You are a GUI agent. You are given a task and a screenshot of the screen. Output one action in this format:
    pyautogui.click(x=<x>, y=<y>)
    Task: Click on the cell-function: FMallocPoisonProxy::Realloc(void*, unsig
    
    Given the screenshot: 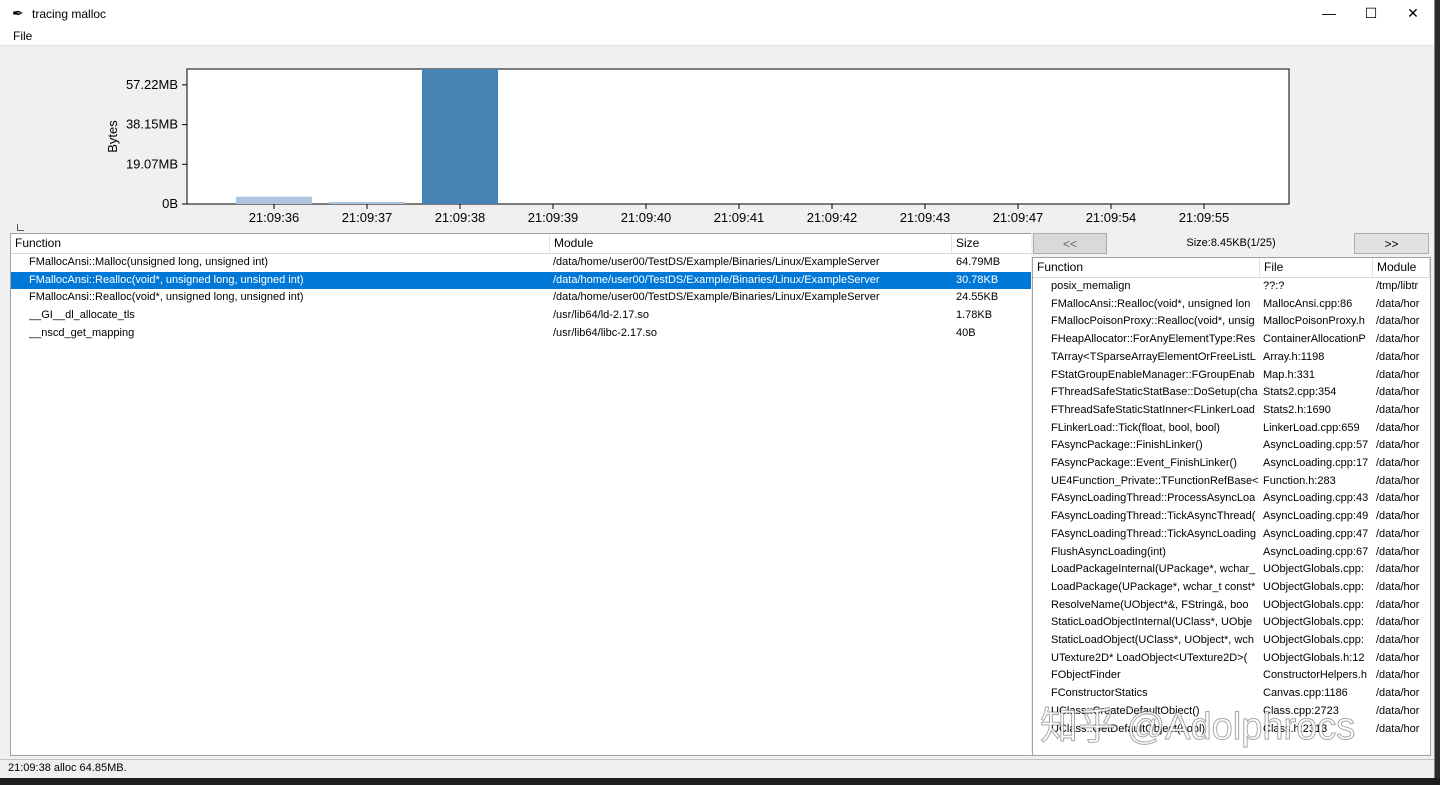 What is the action you would take?
    pyautogui.click(x=1153, y=321)
    